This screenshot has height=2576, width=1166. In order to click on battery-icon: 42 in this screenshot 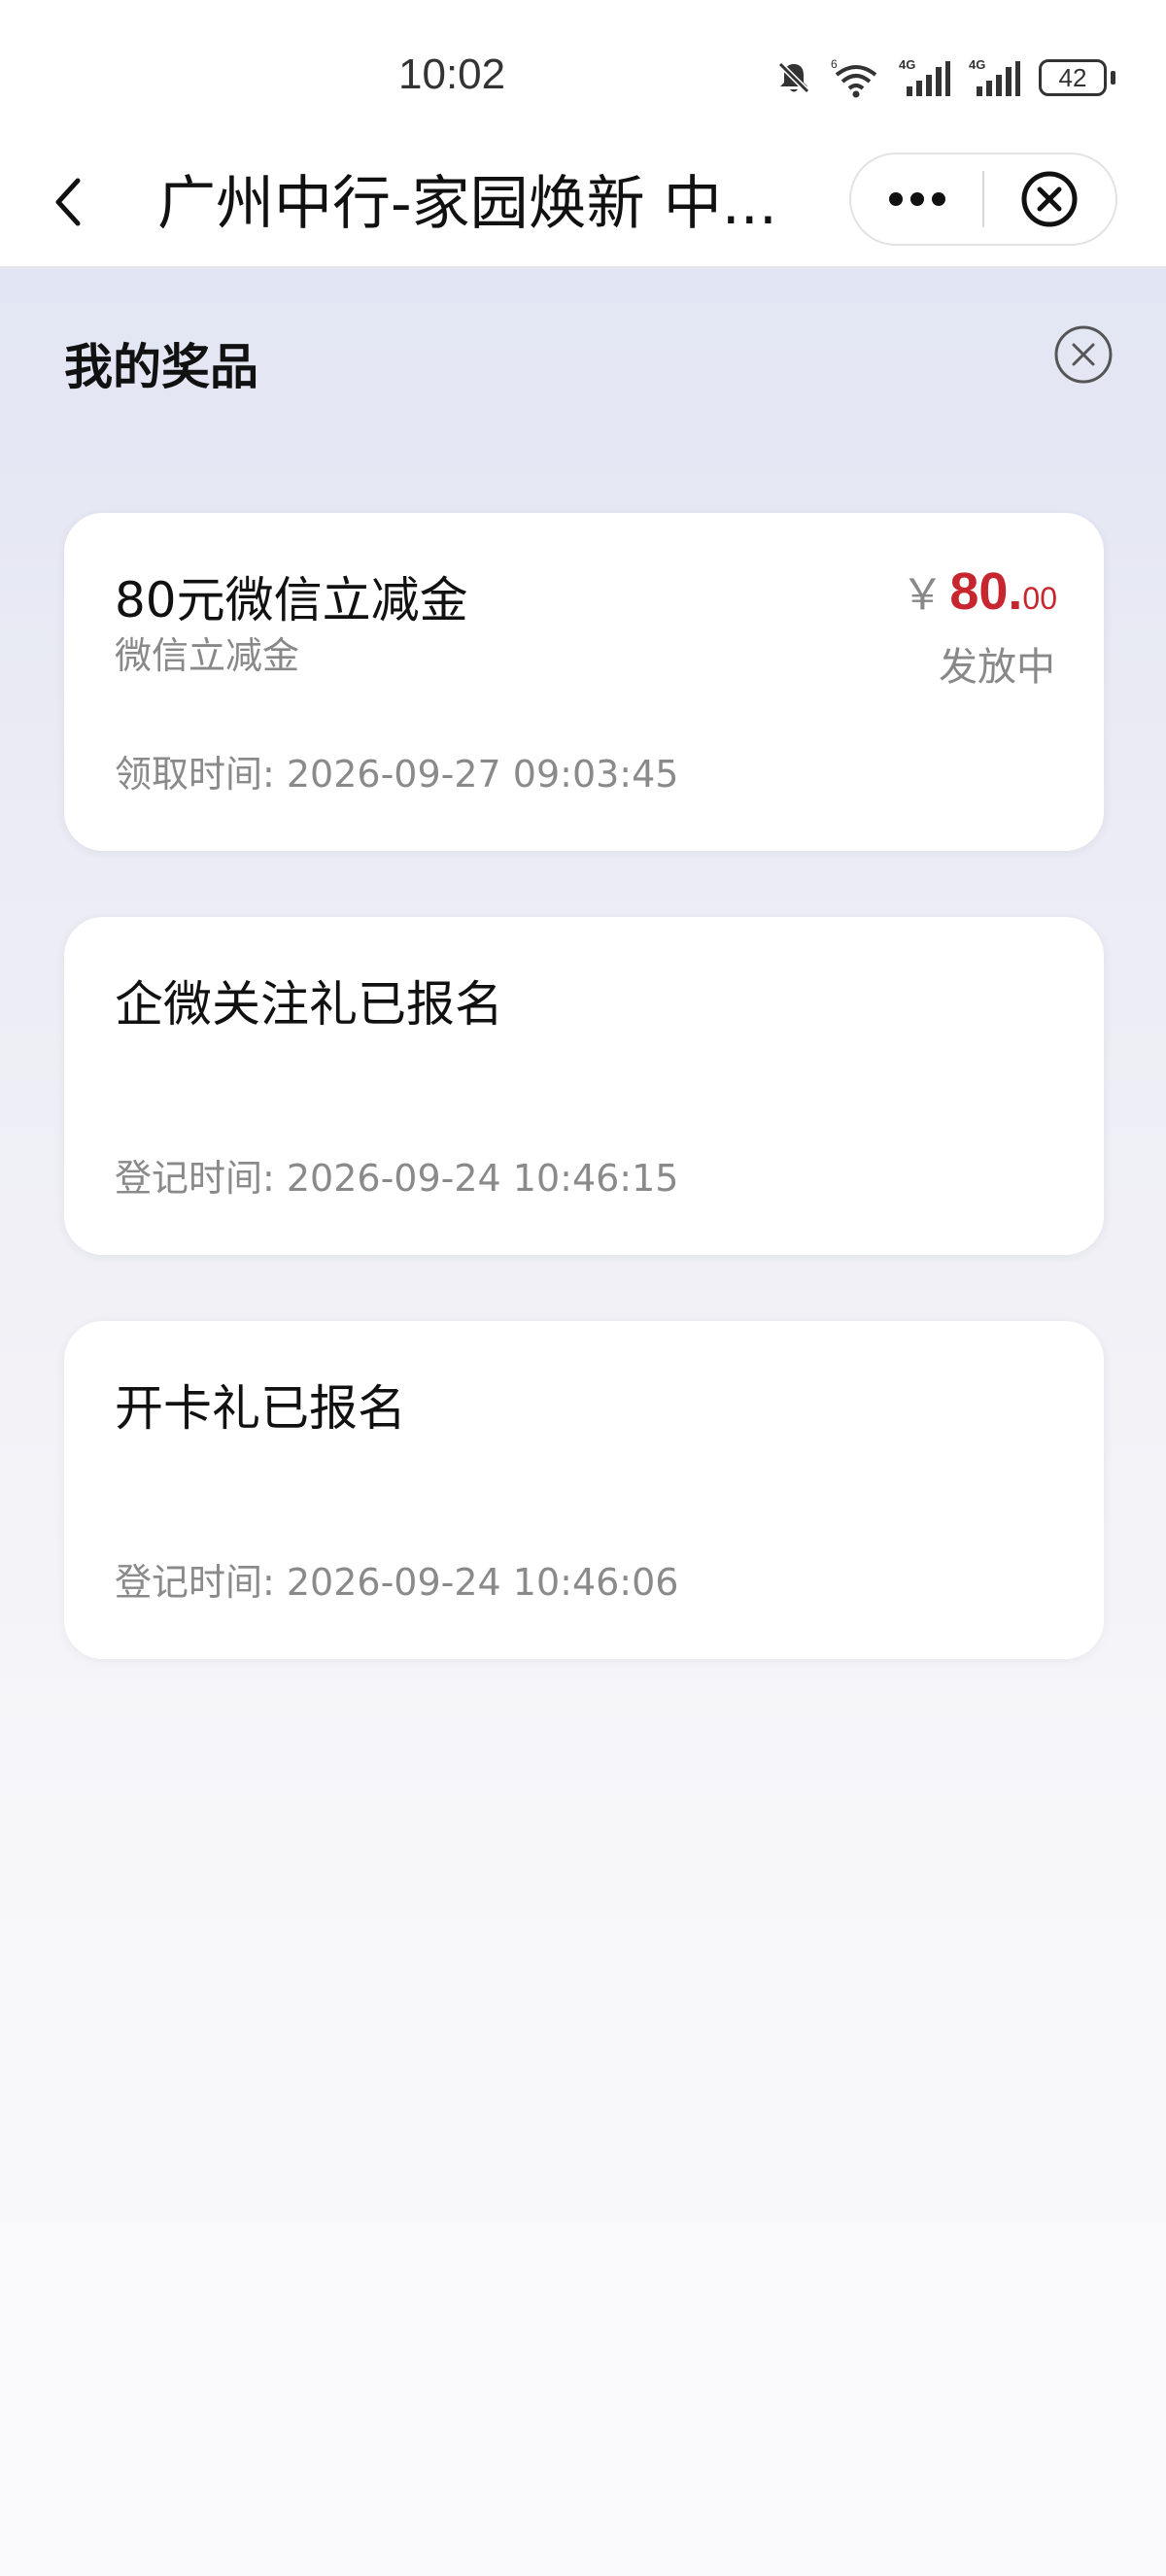, I will do `click(1077, 77)`.